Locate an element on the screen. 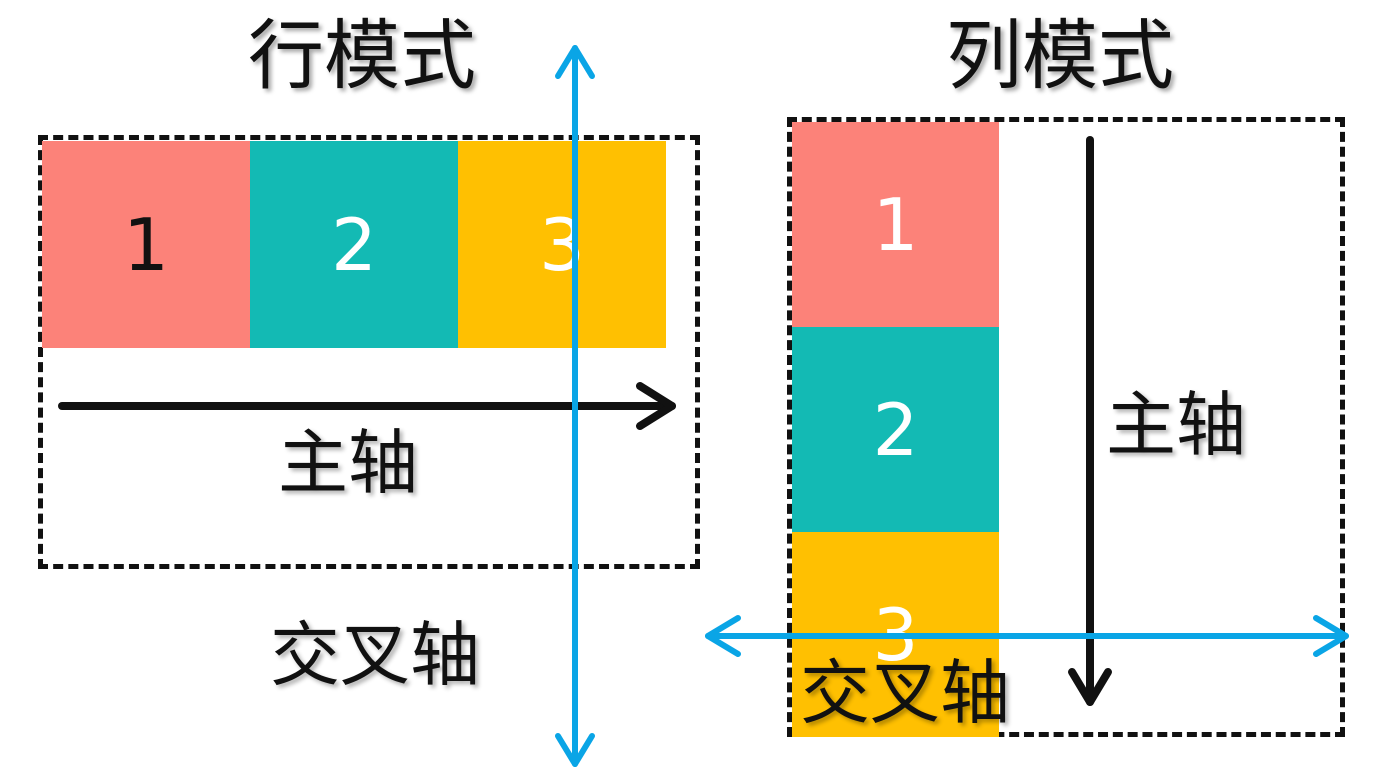  column-cross-axis-arrow is located at coordinates (1027, 636).